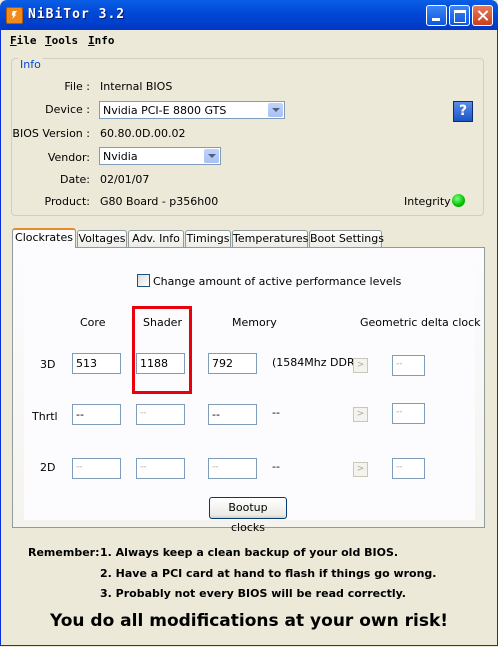  What do you see at coordinates (160, 156) in the screenshot?
I see `vendor-select: Nvidia` at bounding box center [160, 156].